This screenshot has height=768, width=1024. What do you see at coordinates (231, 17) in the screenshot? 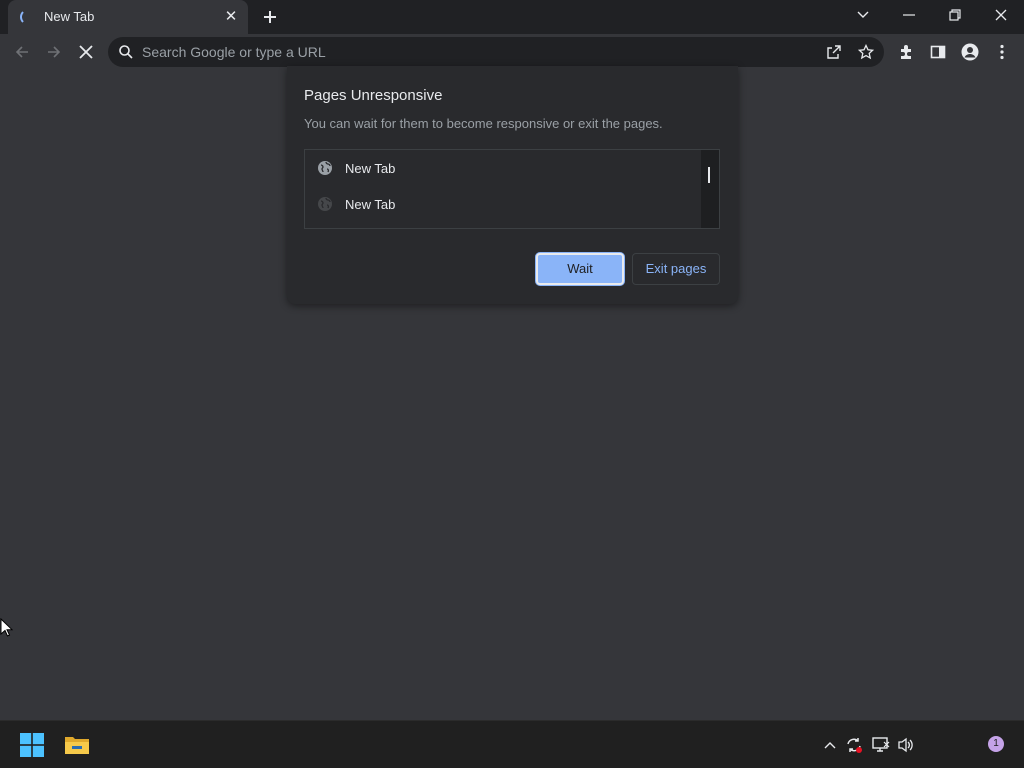
I see `tab-close-button: ✕` at bounding box center [231, 17].